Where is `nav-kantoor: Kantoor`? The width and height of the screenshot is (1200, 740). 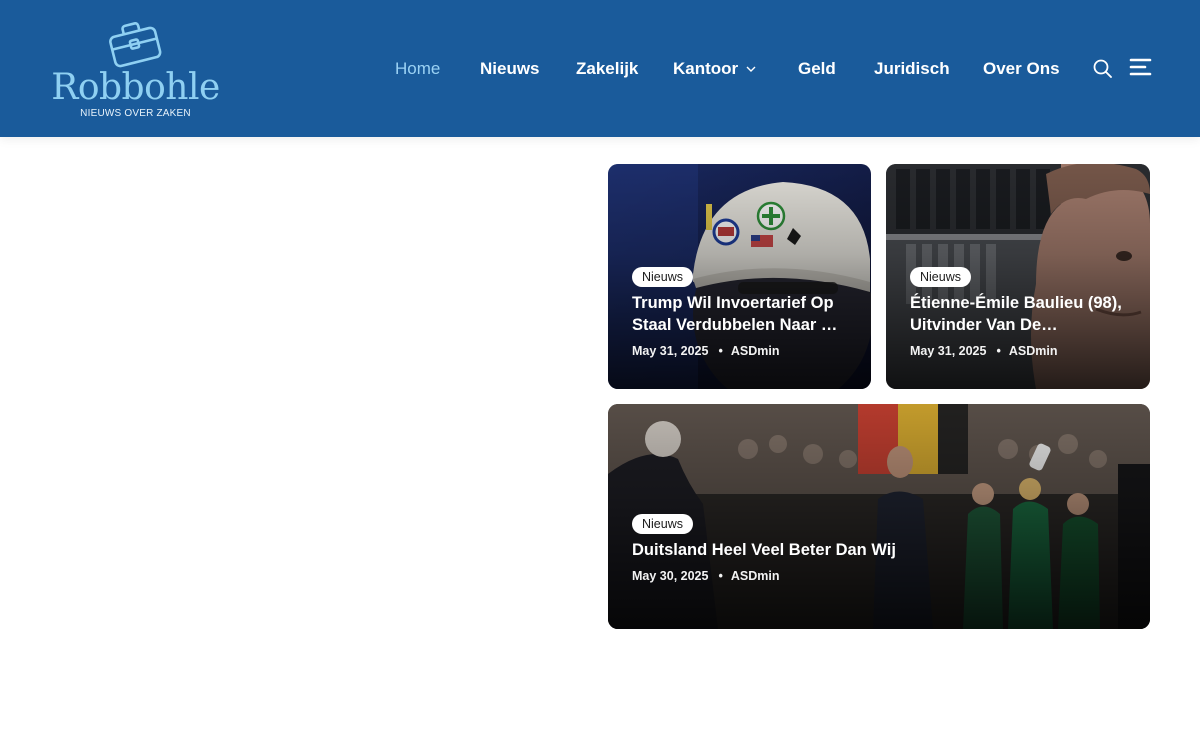
nav-kantoor: Kantoor is located at coordinates (714, 69).